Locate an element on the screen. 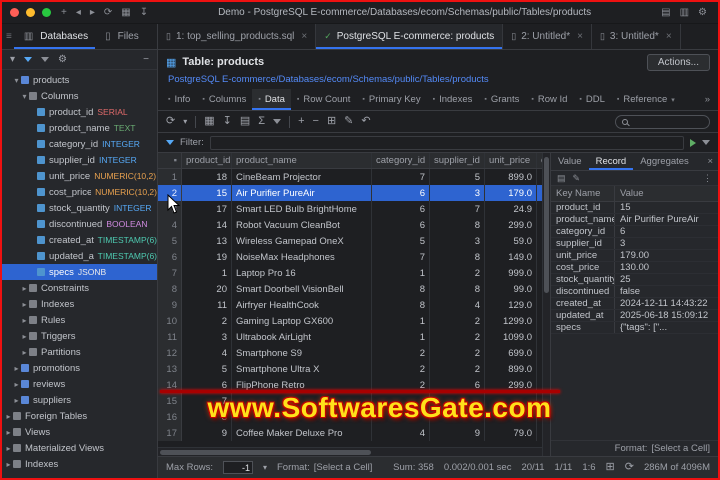 The height and width of the screenshot is (480, 720). record-row-category_id: category_id 6 is located at coordinates (634, 232).